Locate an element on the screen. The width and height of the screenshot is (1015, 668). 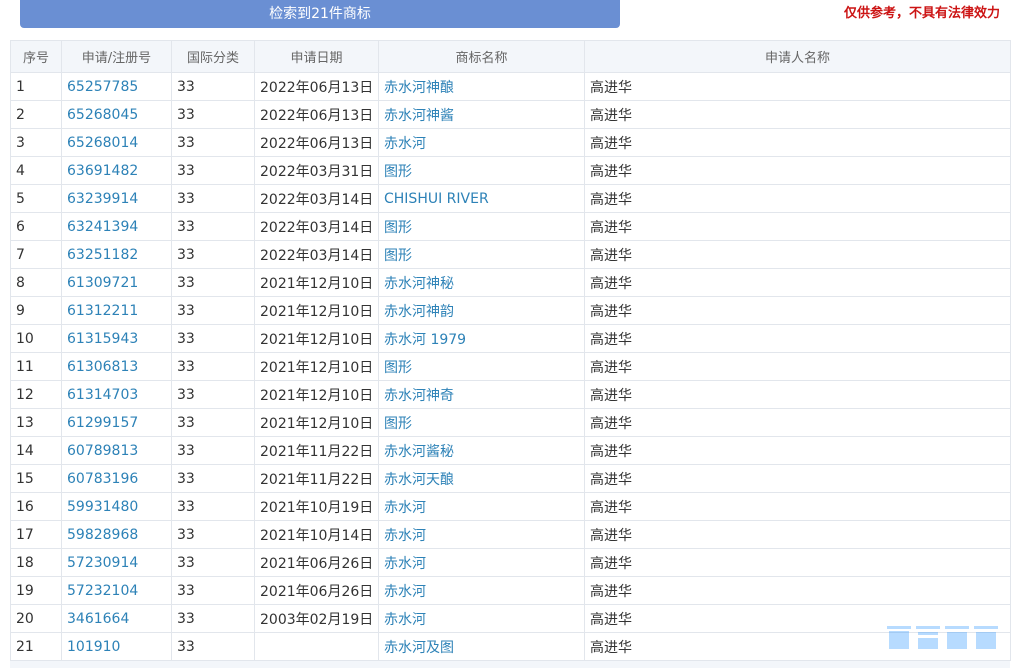
column-header-date: 申请日期 is located at coordinates (316, 56).